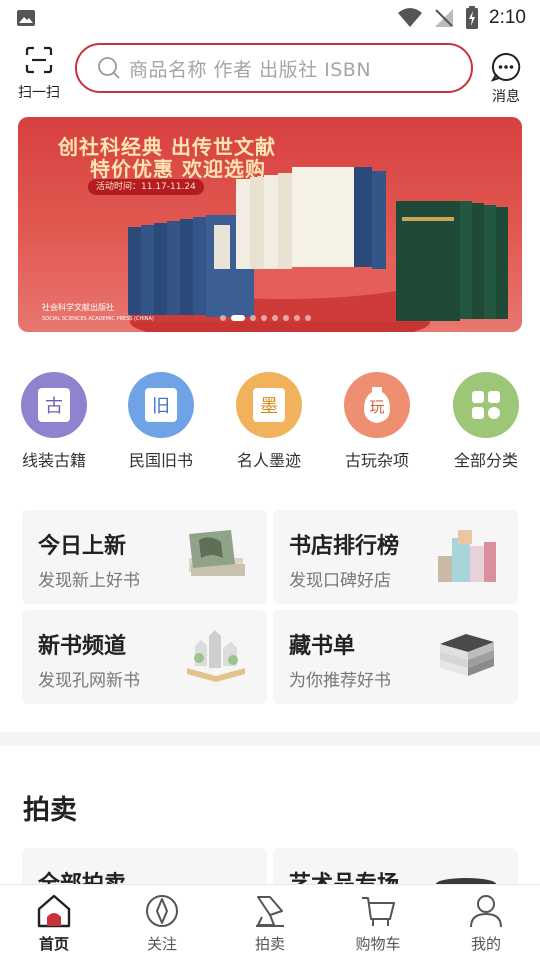 Image resolution: width=540 pixels, height=960 pixels. I want to click on banner-book-illustration, so click(318, 249).